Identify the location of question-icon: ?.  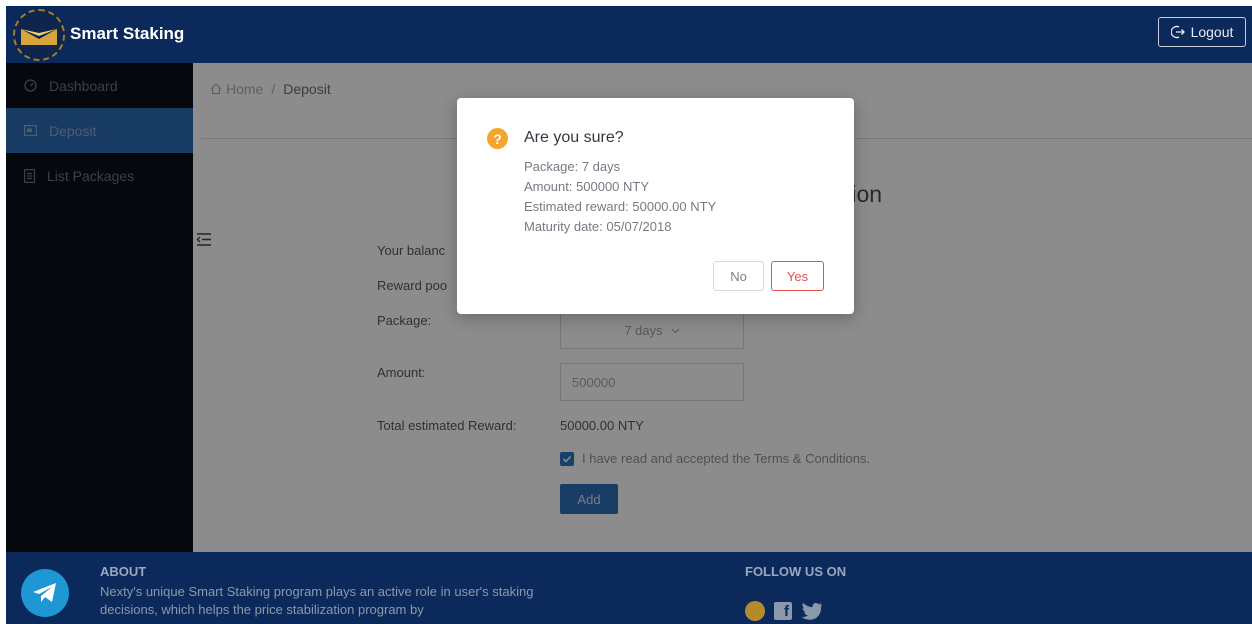
(497, 138).